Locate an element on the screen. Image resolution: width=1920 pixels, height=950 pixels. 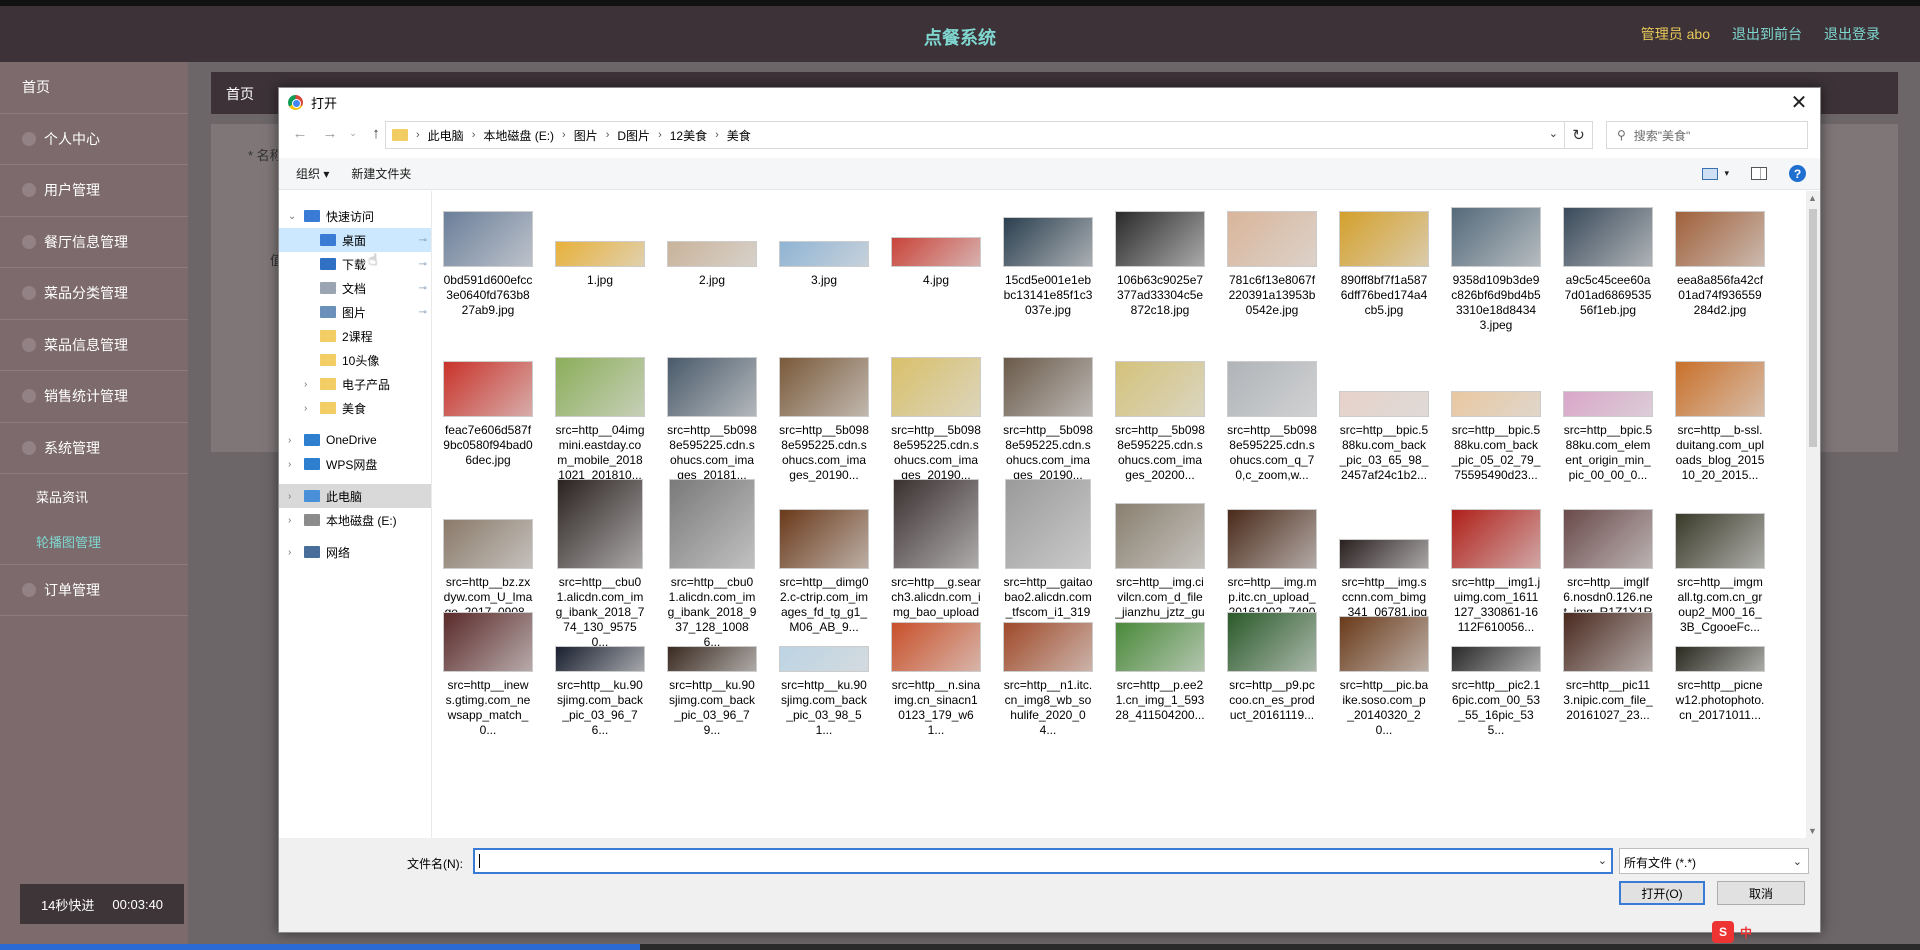
logout-link: 退出登录 is located at coordinates (1852, 34).